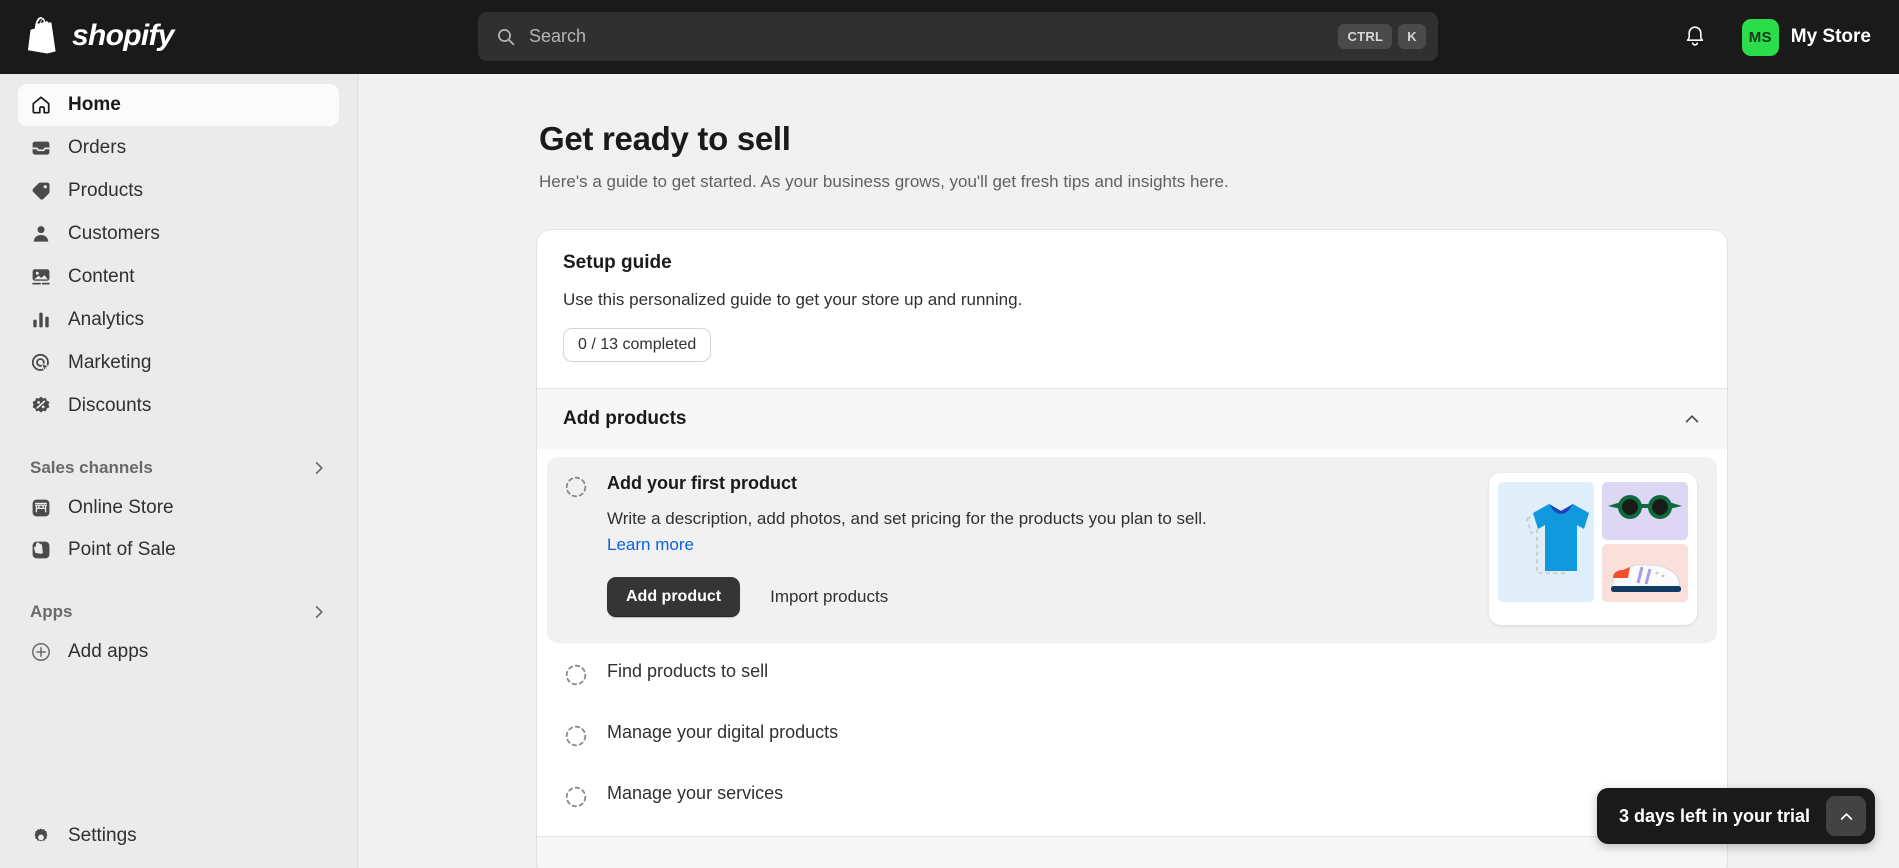 The height and width of the screenshot is (868, 1899). I want to click on top-bar-right: MS My Store, so click(1777, 37).